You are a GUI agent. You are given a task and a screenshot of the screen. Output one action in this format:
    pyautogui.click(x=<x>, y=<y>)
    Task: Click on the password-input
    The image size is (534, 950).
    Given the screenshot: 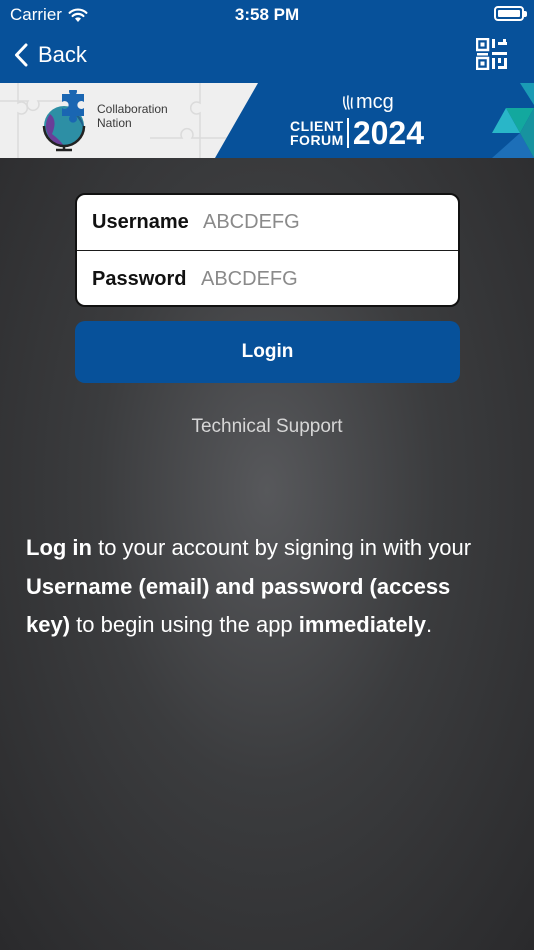 What is the action you would take?
    pyautogui.click(x=323, y=279)
    